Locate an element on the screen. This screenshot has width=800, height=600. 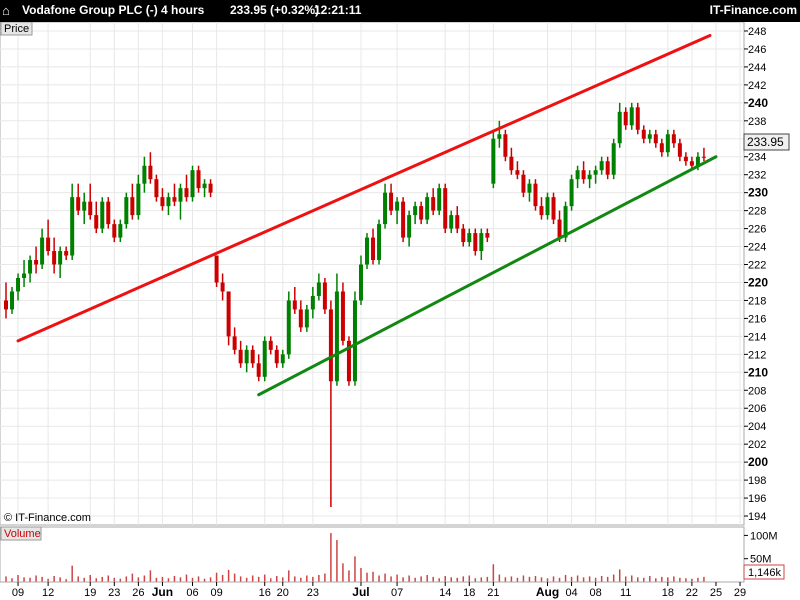
time-tick-label: 12 is located at coordinates (48, 593).